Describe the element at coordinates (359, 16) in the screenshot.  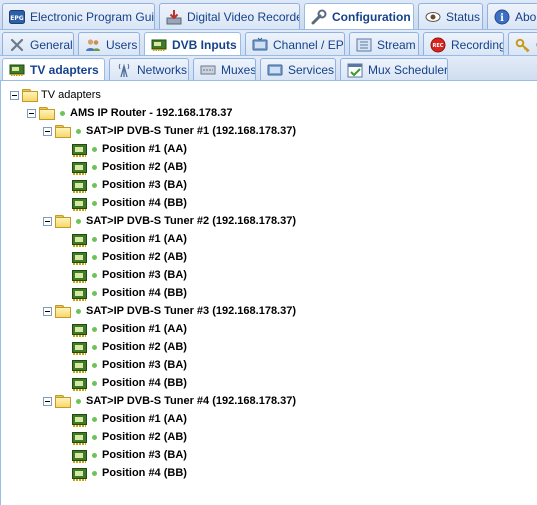
I see `tab-configuration: Configuration` at that location.